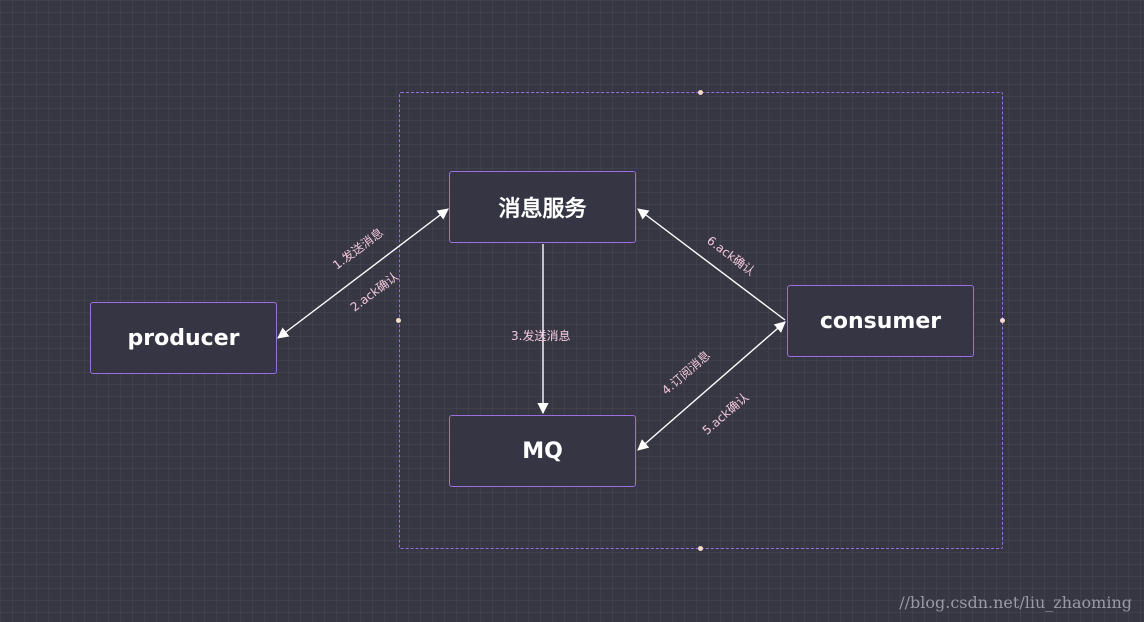 The width and height of the screenshot is (1144, 622). I want to click on edge-consumer-service, so click(711, 264).